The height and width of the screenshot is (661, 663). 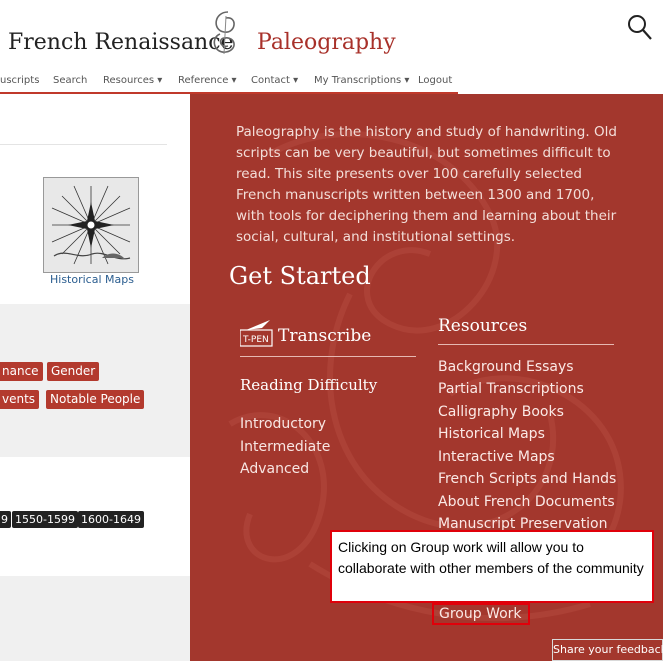 I want to click on date-range-partial: 9, so click(x=5, y=519).